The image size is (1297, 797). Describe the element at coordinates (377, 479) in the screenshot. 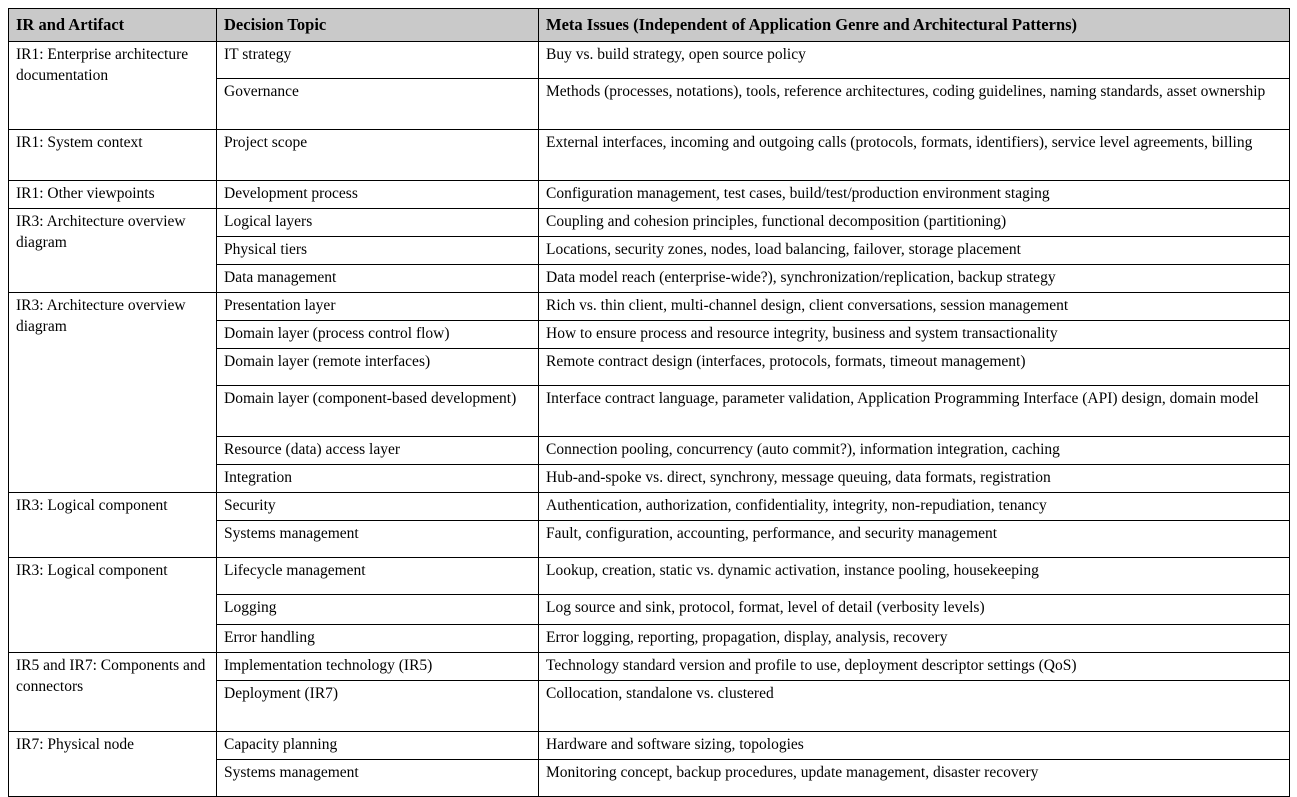

I see `decision-topic-cell: Integration` at that location.